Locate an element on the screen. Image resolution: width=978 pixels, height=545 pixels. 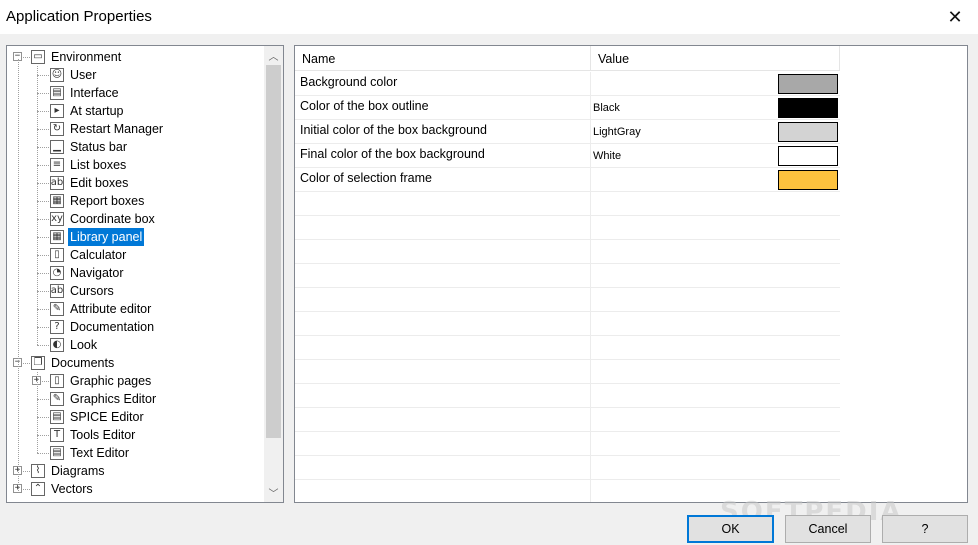
property-row: Background color is located at coordinates (567, 84).